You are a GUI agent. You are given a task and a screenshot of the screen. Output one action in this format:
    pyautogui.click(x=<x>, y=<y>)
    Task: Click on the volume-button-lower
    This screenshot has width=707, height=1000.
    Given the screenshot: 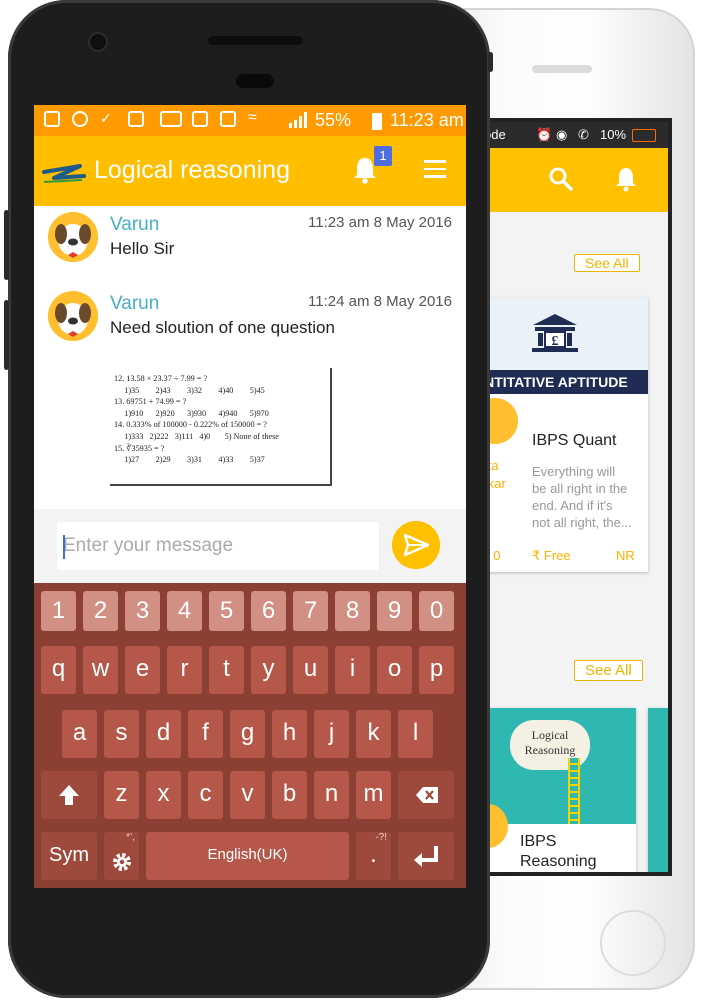 What is the action you would take?
    pyautogui.click(x=6, y=335)
    